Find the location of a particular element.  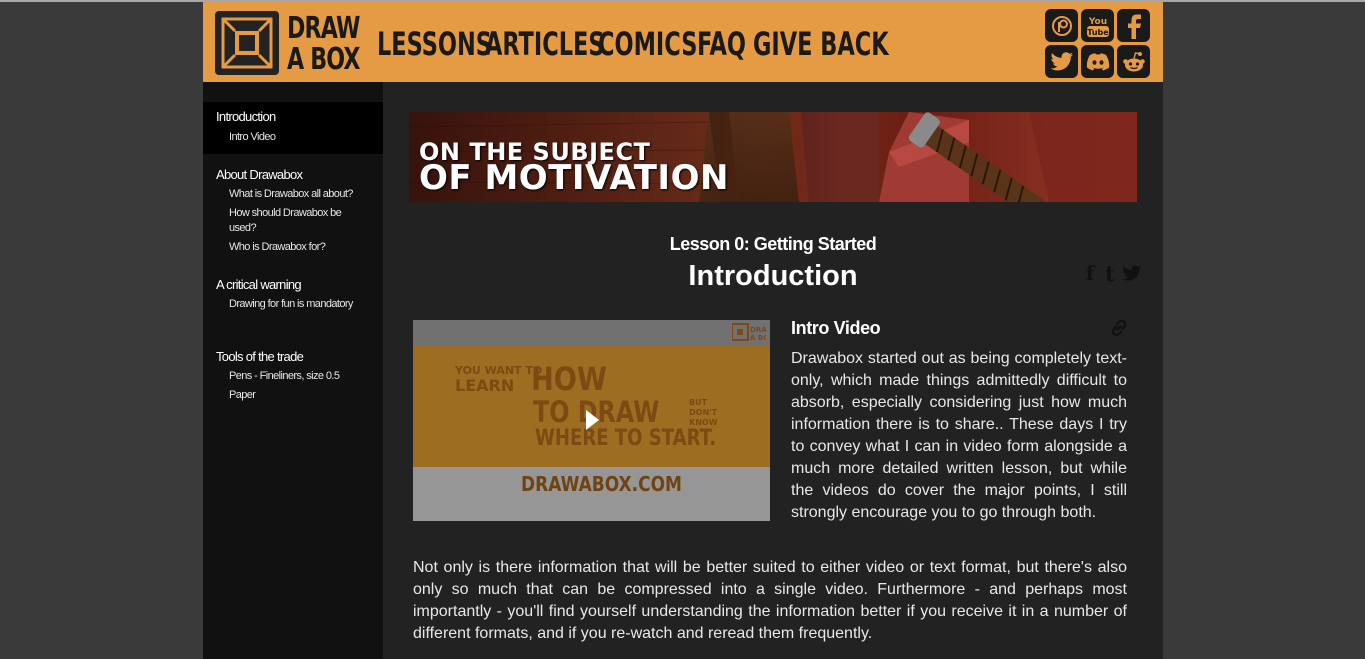

nav-faq: FAQ is located at coordinates (721, 44).